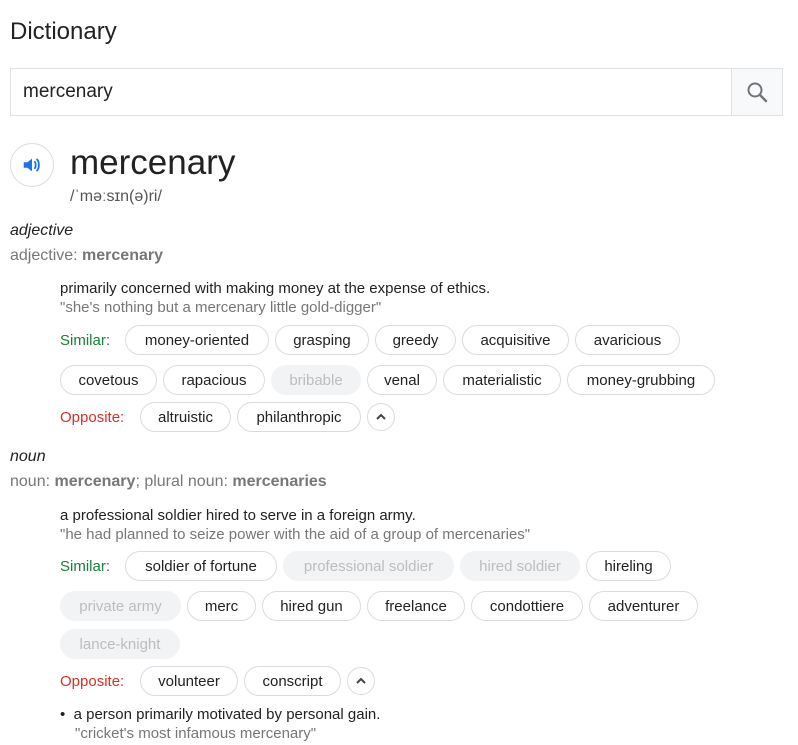 The width and height of the screenshot is (798, 745). Describe the element at coordinates (322, 340) in the screenshot. I see `chip-grasping: grasping` at that location.